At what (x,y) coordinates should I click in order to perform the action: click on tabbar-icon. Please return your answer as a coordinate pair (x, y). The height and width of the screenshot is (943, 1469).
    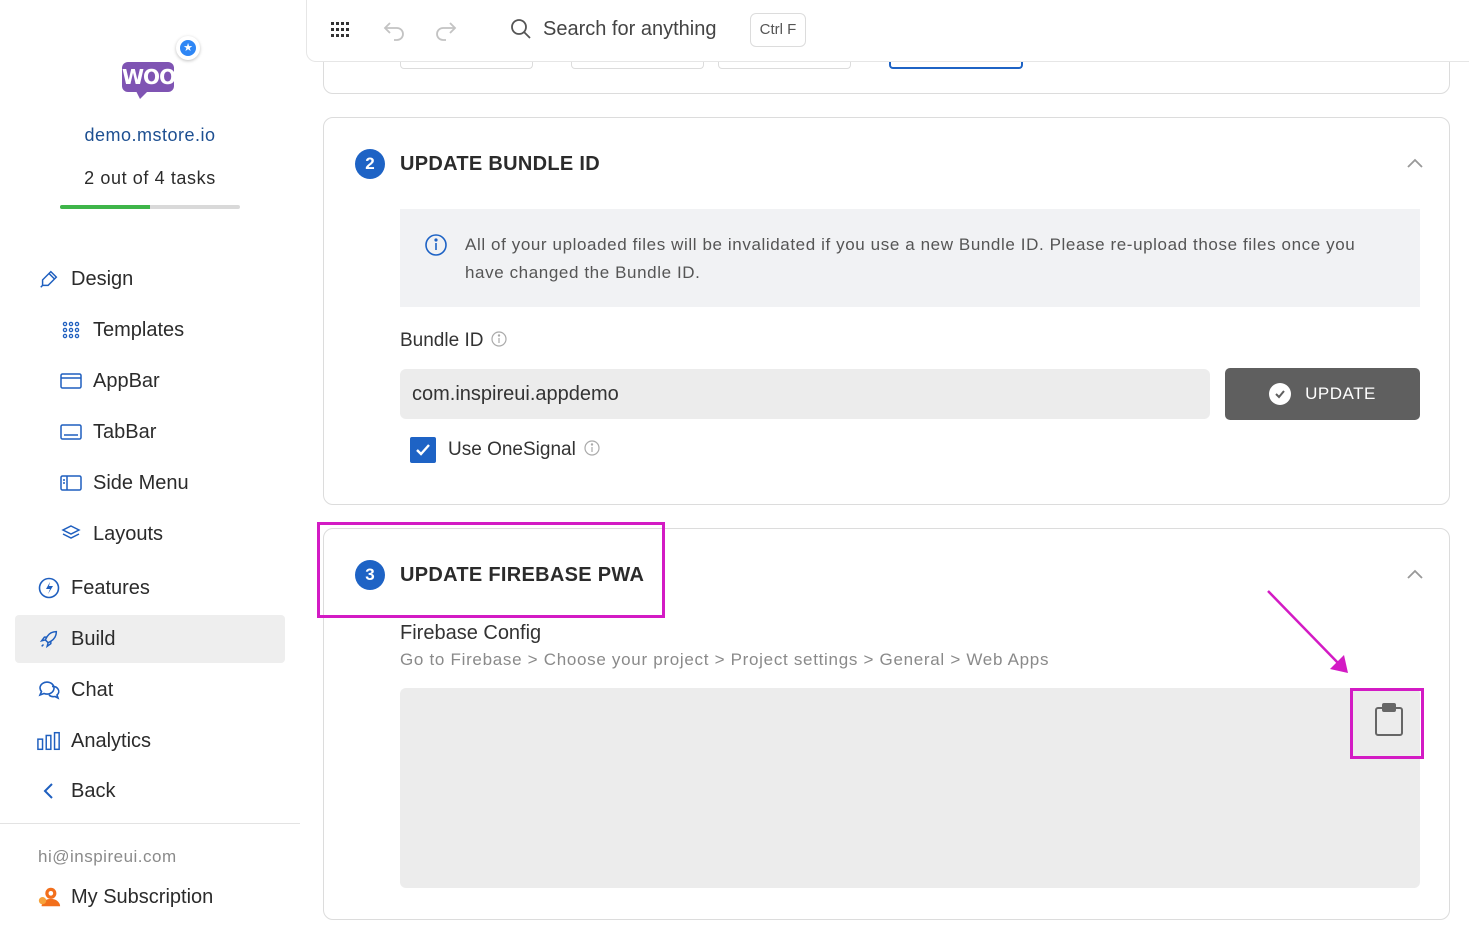
    Looking at the image, I should click on (71, 432).